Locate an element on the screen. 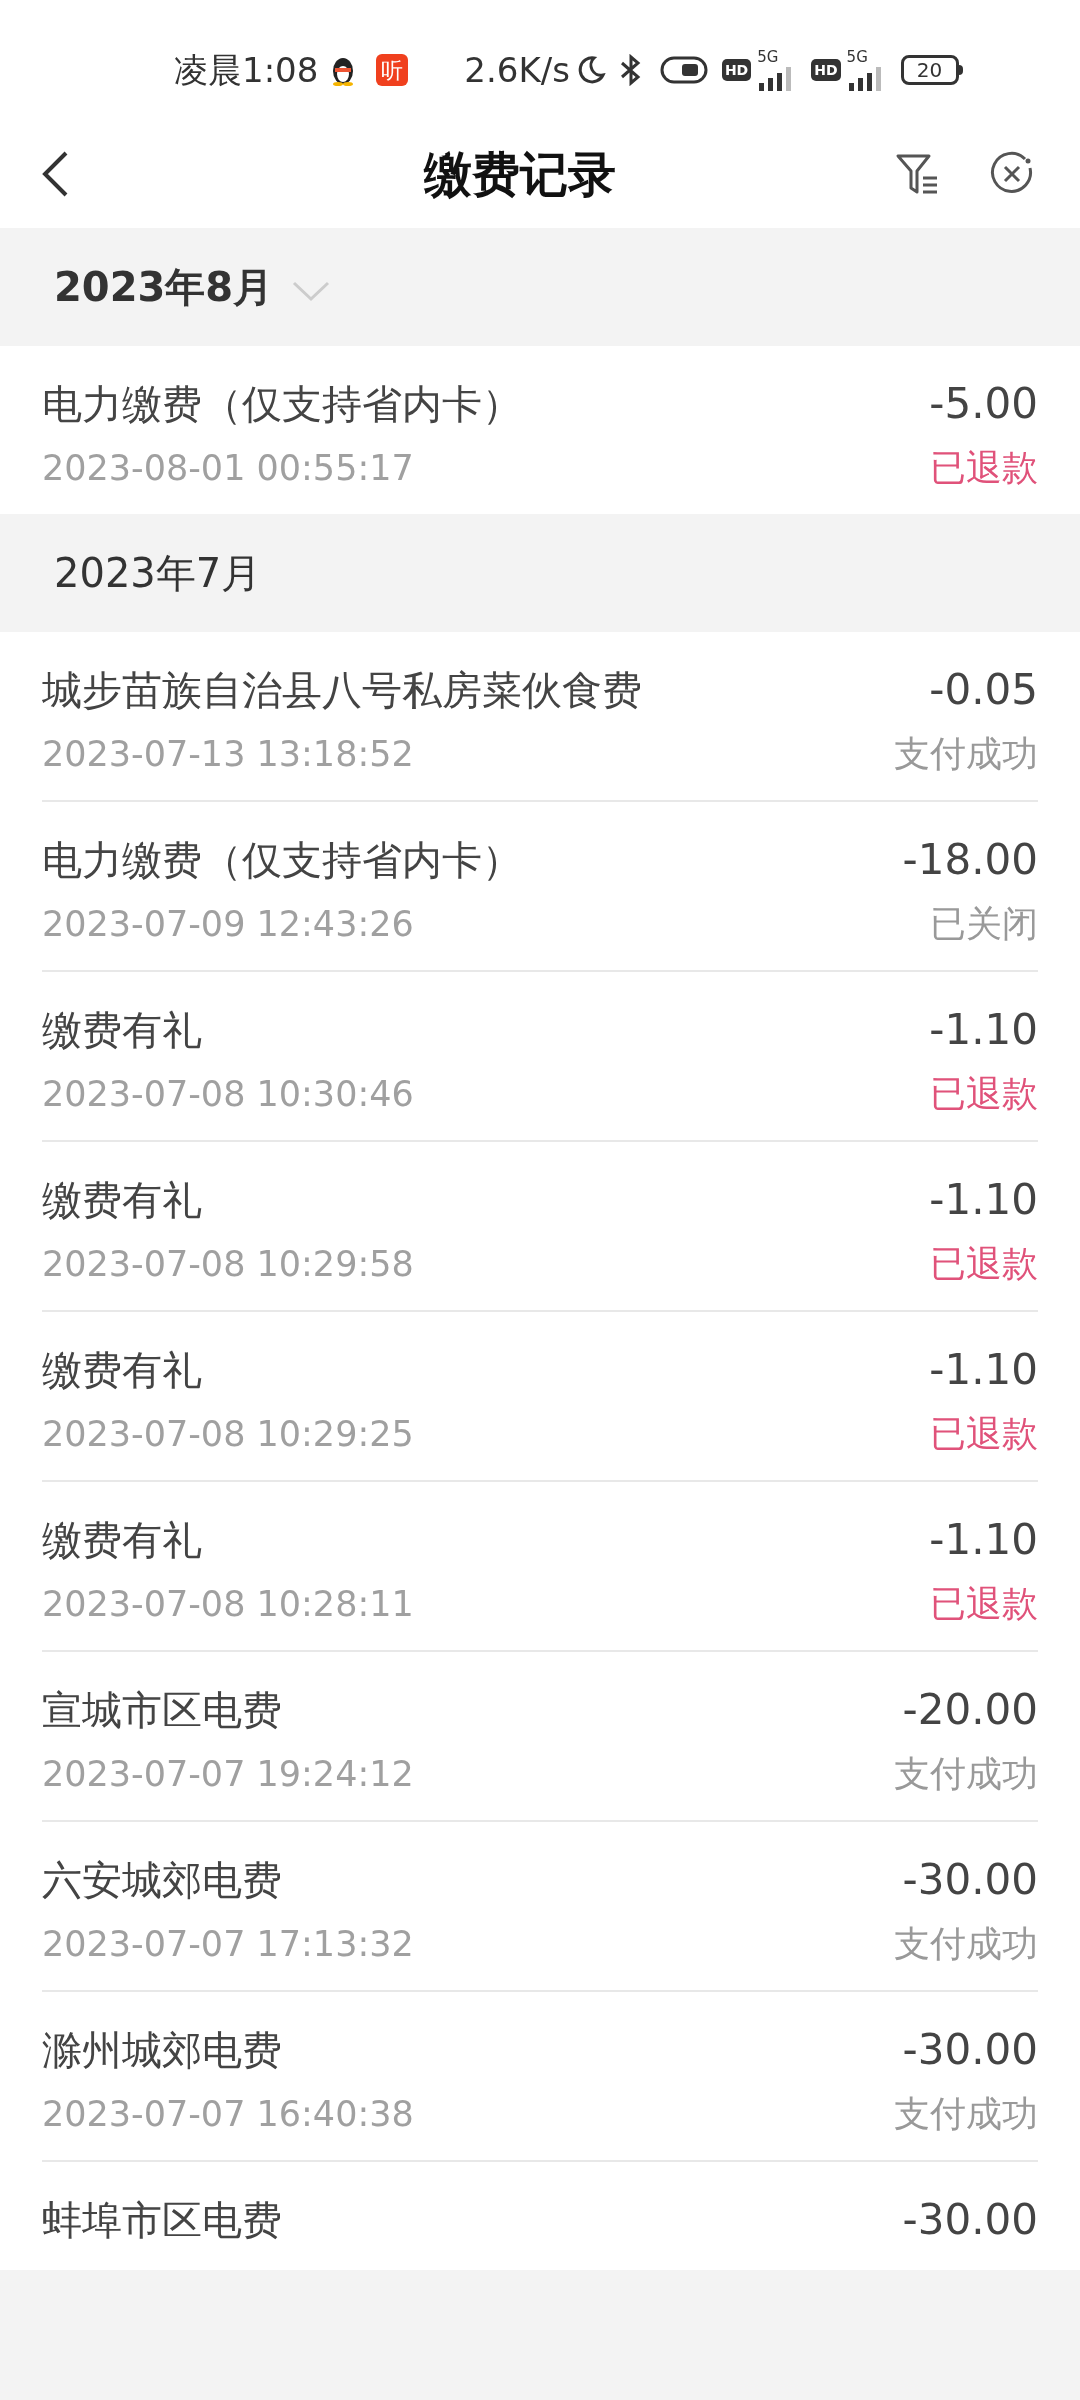 Image resolution: width=1080 pixels, height=2400 pixels. toggle-icon is located at coordinates (683, 70).